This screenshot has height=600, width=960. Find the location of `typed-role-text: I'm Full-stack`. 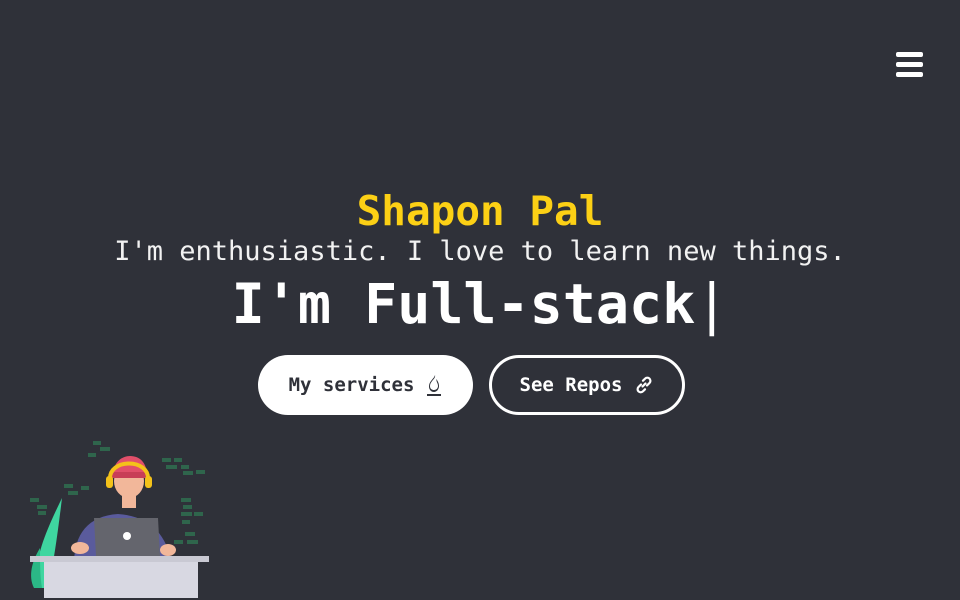

typed-role-text: I'm Full-stack is located at coordinates (463, 304).